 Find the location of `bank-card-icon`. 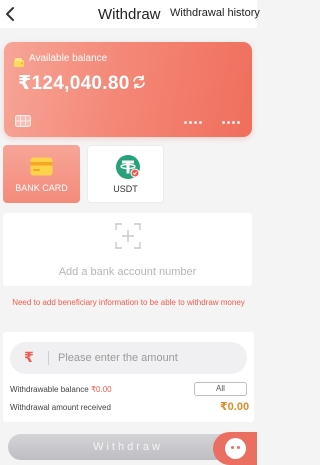

bank-card-icon is located at coordinates (41, 166).